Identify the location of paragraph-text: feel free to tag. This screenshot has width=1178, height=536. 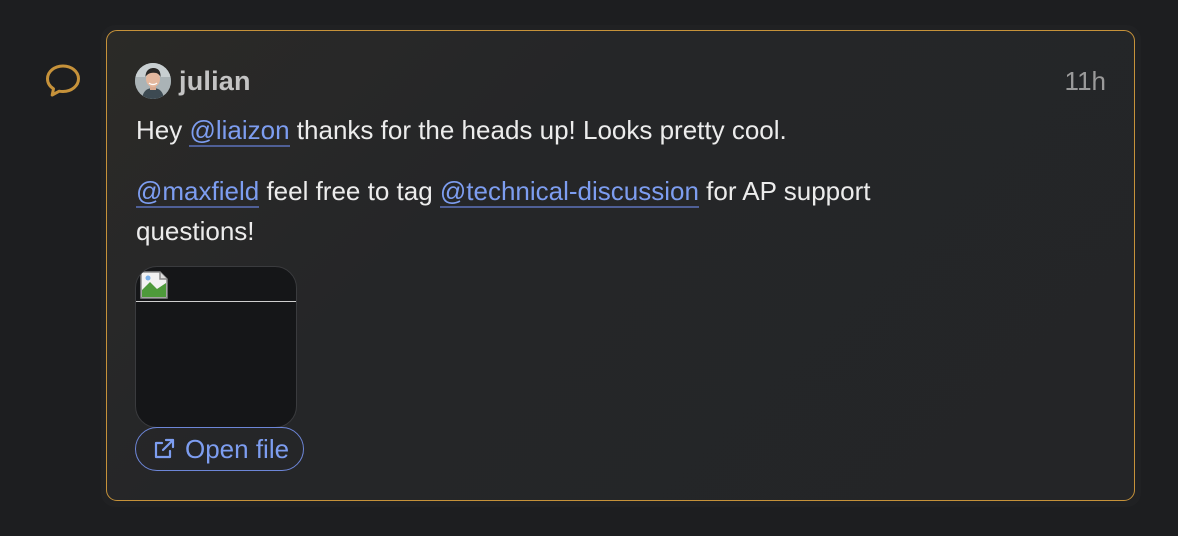
(349, 191).